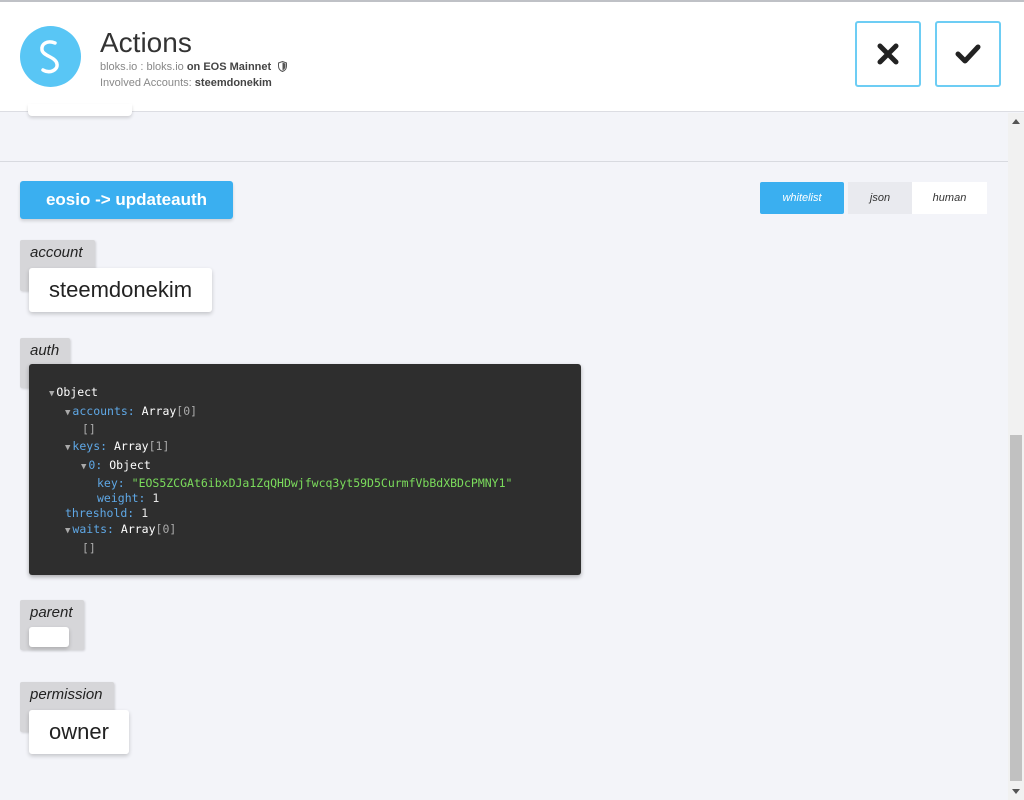  I want to click on tab-human: human, so click(949, 198).